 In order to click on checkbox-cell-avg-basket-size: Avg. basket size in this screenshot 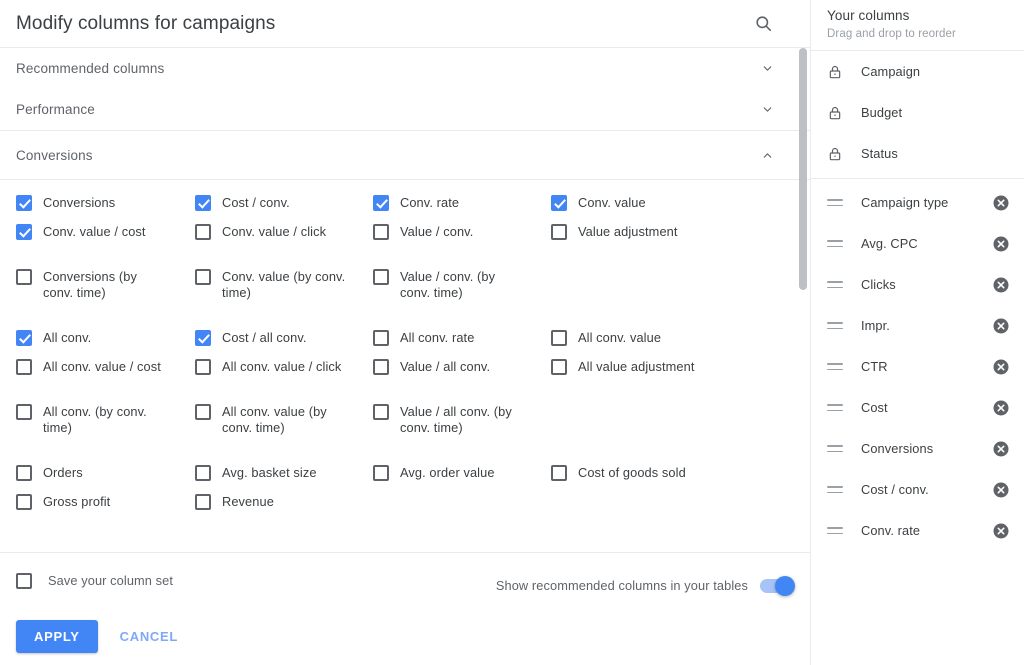, I will do `click(268, 472)`.